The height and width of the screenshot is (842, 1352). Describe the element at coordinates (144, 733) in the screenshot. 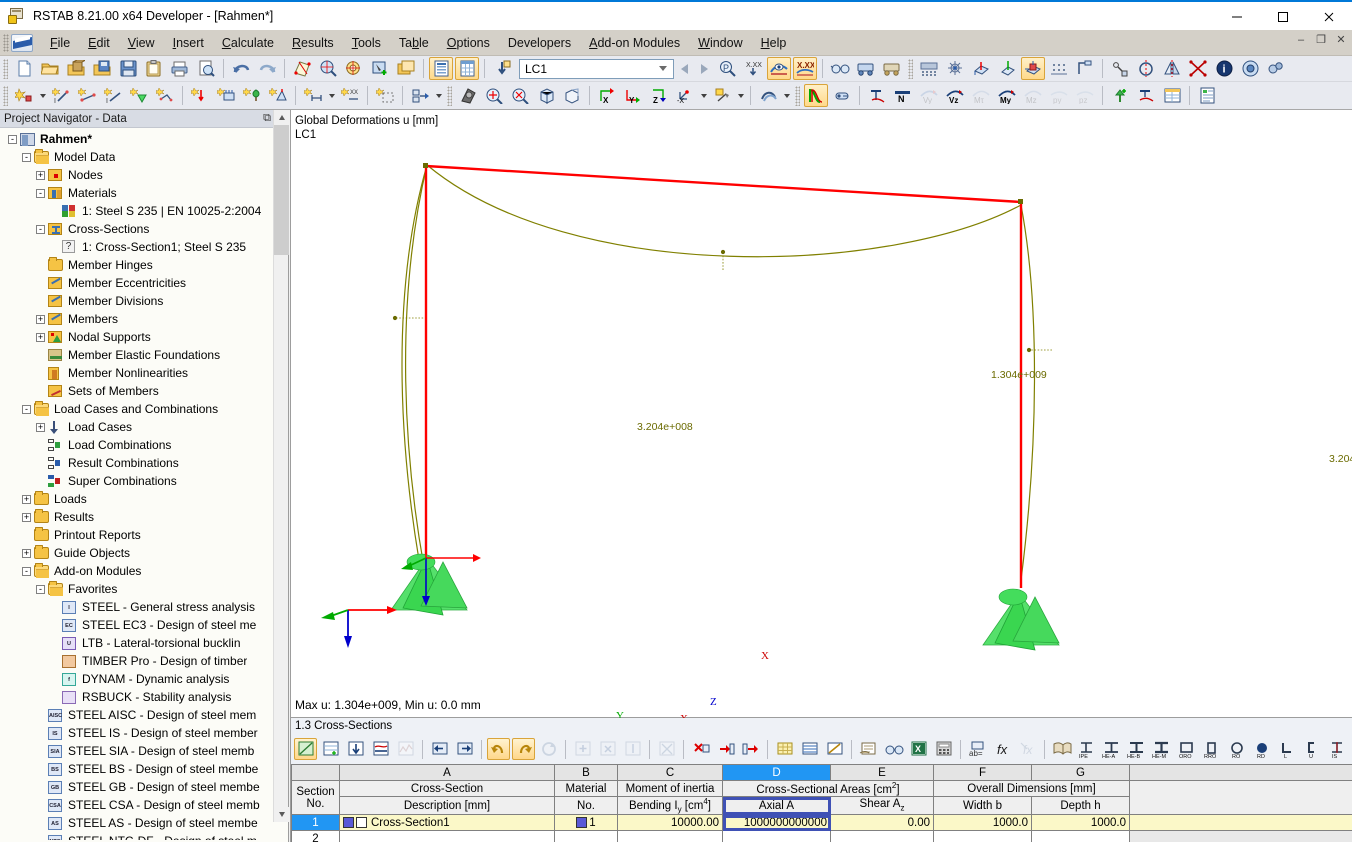

I see `tree-node: IS STEEL IS - Design of steel member` at that location.